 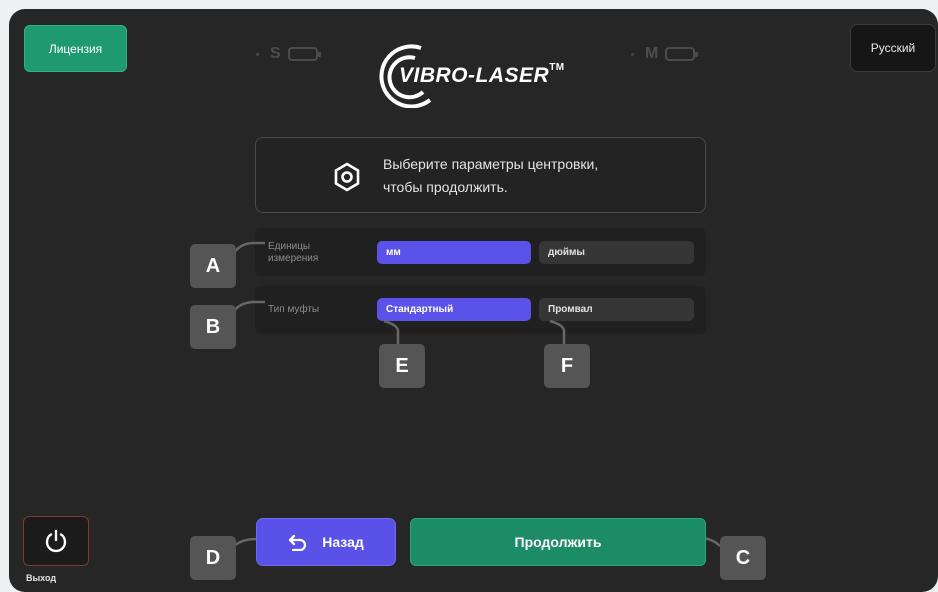 What do you see at coordinates (75, 48) in the screenshot?
I see `license-button: Лицензия` at bounding box center [75, 48].